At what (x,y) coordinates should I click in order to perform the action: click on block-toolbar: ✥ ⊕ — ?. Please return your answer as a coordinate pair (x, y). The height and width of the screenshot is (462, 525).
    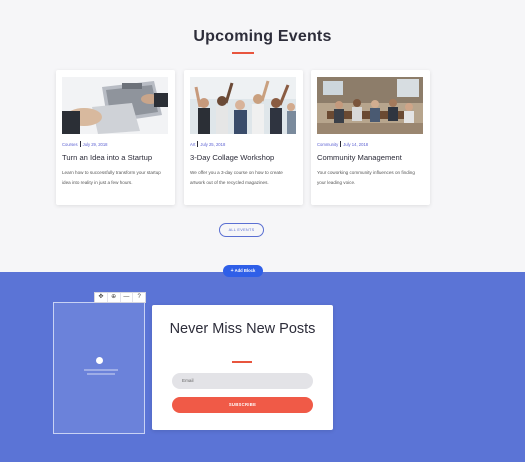
    Looking at the image, I should click on (120, 297).